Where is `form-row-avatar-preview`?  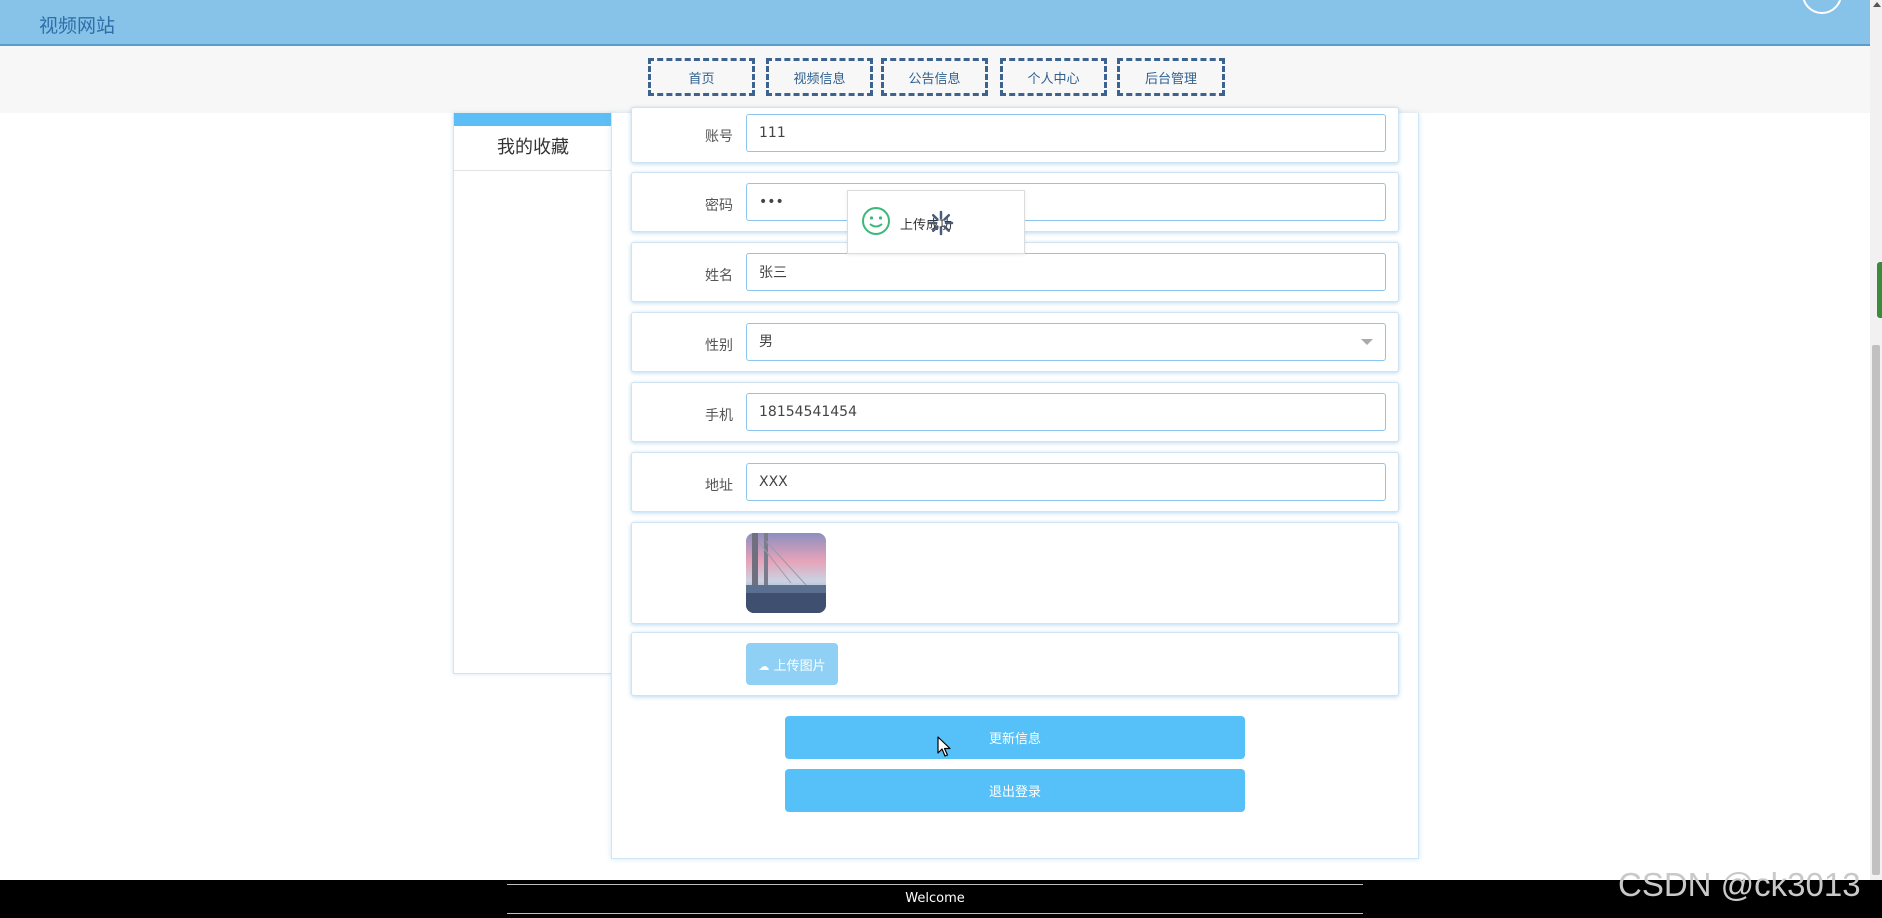 form-row-avatar-preview is located at coordinates (1015, 573).